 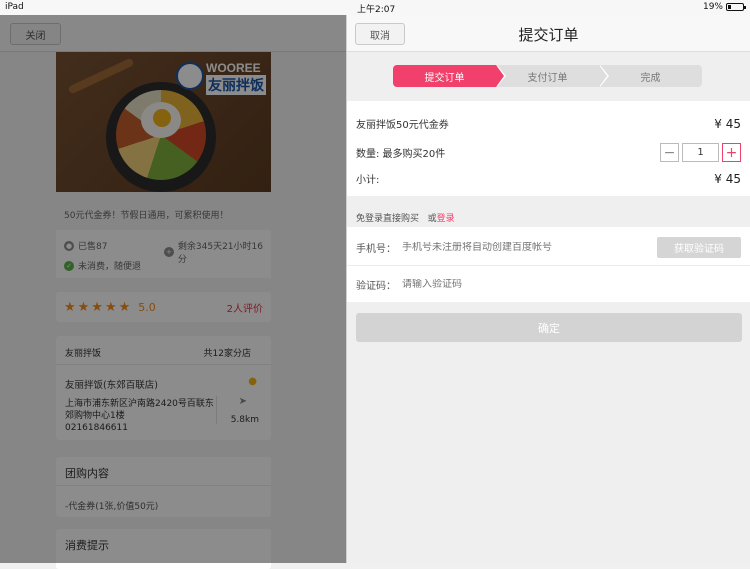 I want to click on phone-input, so click(x=529, y=247).